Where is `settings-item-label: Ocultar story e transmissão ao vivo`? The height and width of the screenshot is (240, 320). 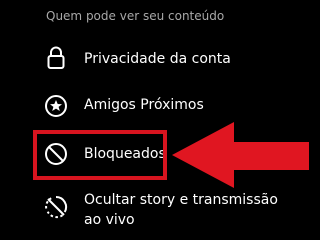 settings-item-label: Ocultar story e transmissão ao vivo is located at coordinates (181, 210).